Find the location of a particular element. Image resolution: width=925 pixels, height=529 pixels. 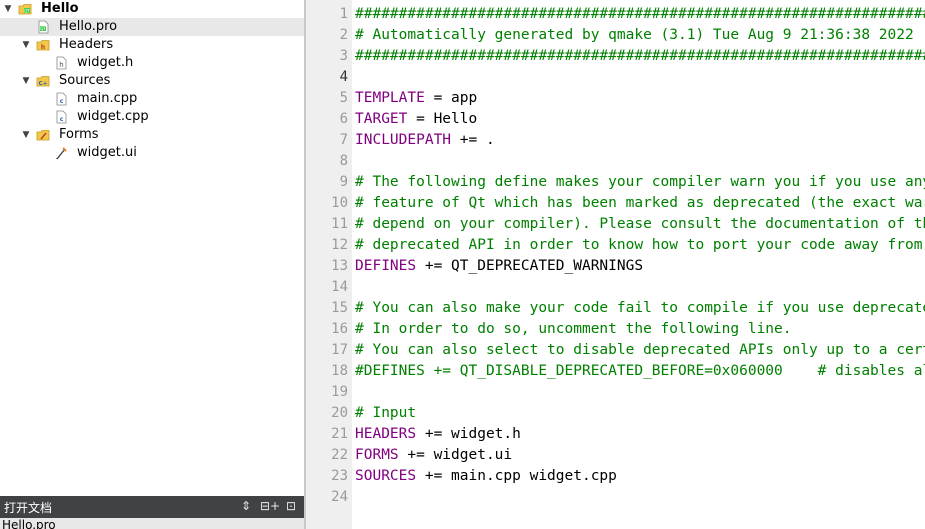

line-number: 2 is located at coordinates (343, 35).